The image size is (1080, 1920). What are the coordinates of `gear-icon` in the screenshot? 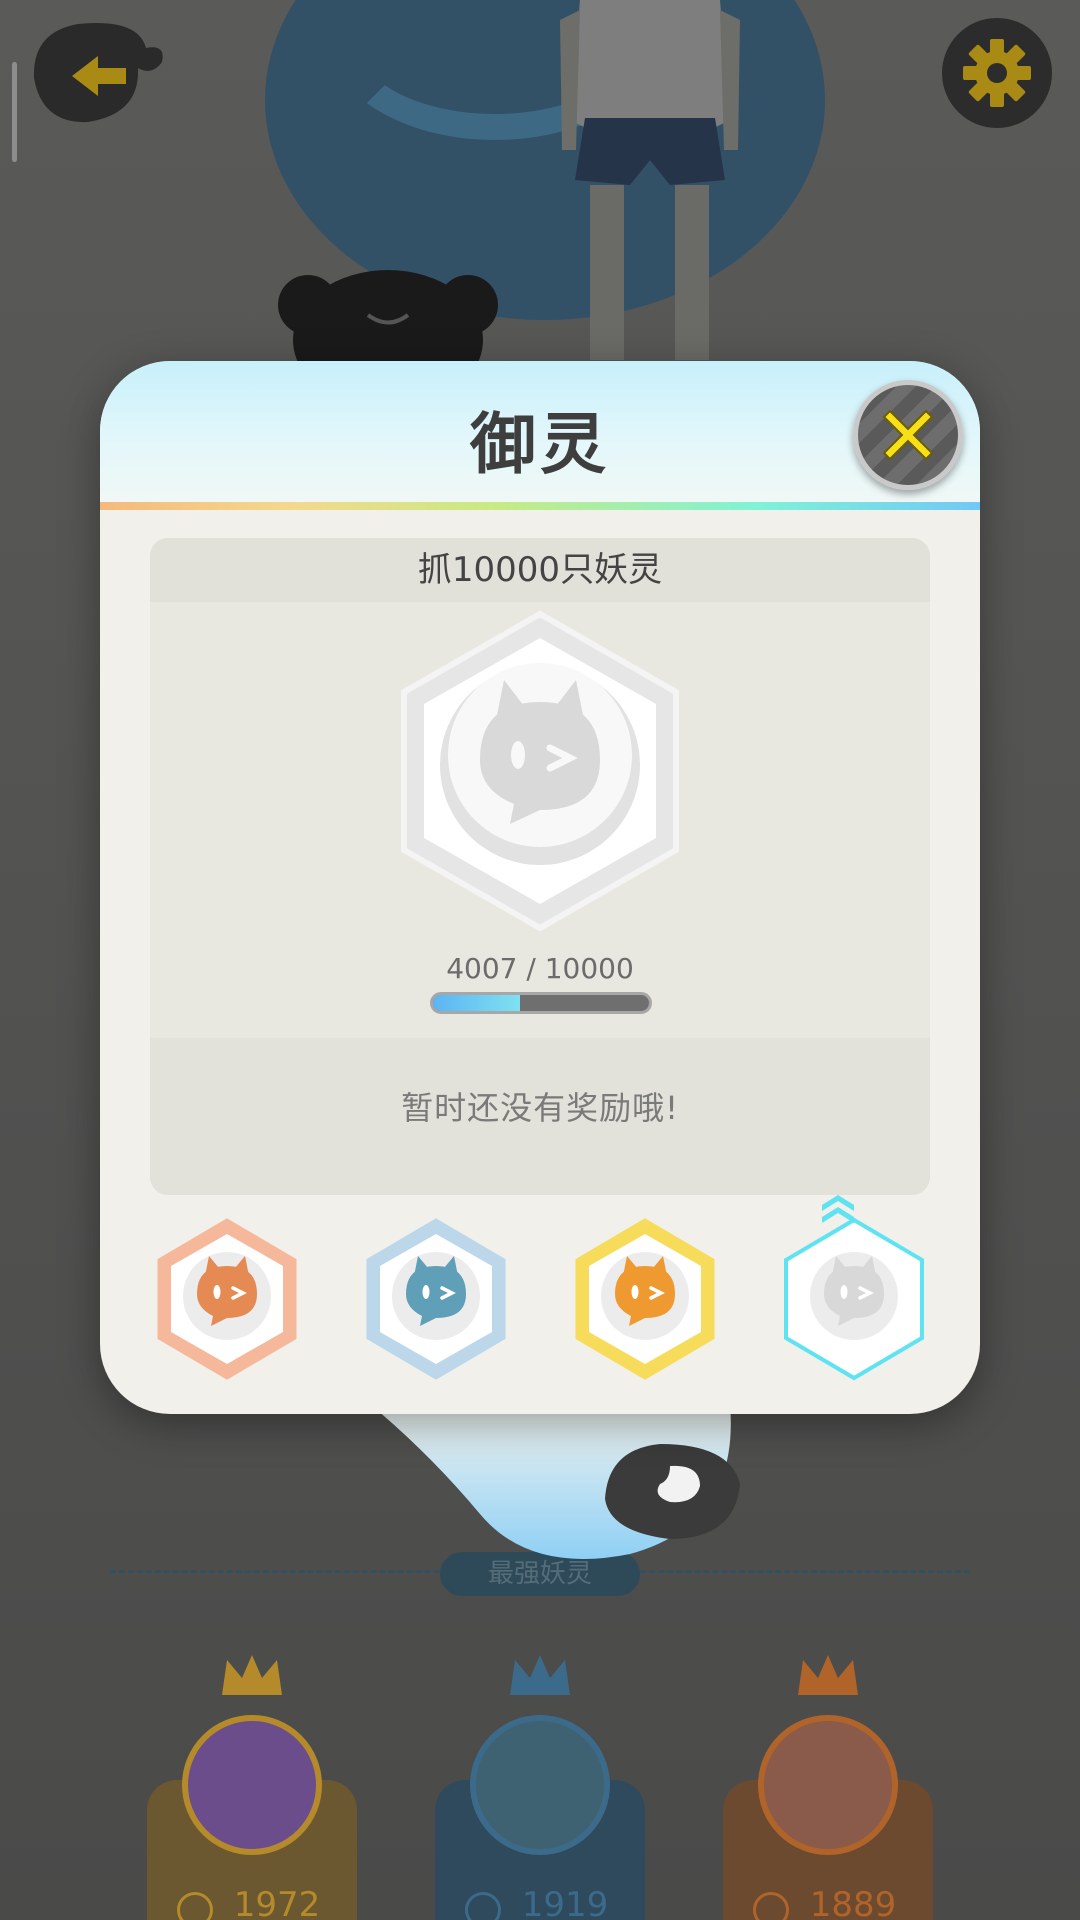 It's located at (997, 73).